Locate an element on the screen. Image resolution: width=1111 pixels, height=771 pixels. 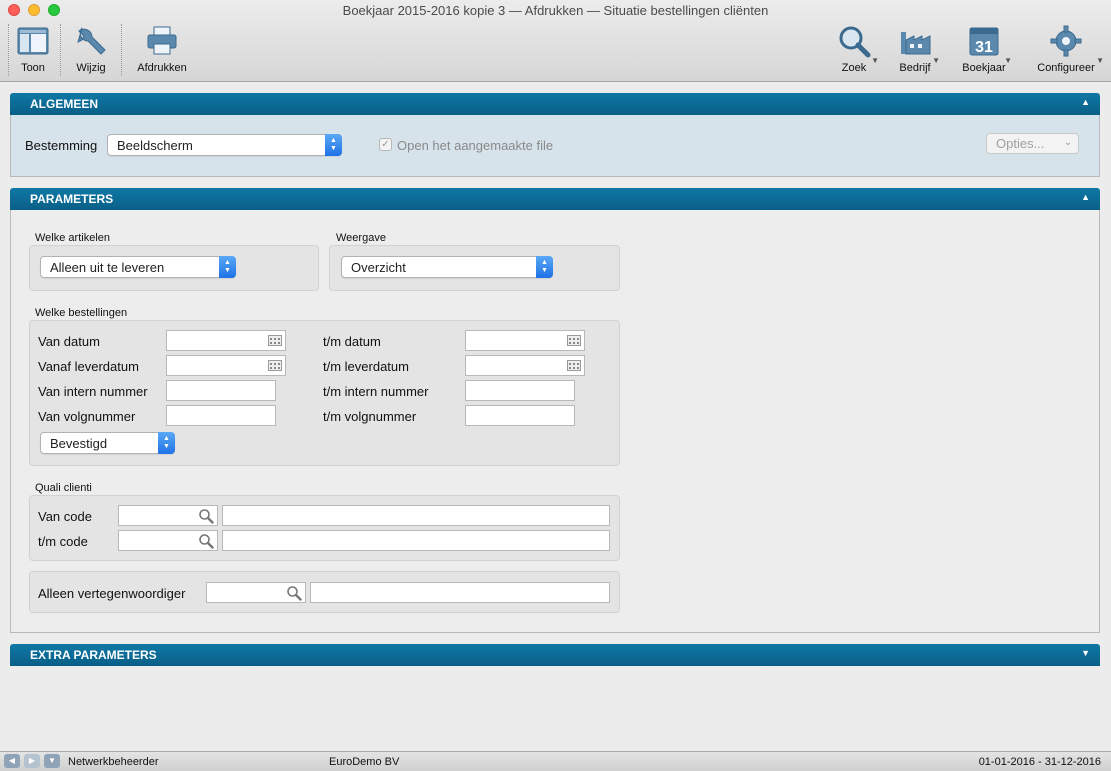
van-datum-label: Van datum is located at coordinates (69, 341).